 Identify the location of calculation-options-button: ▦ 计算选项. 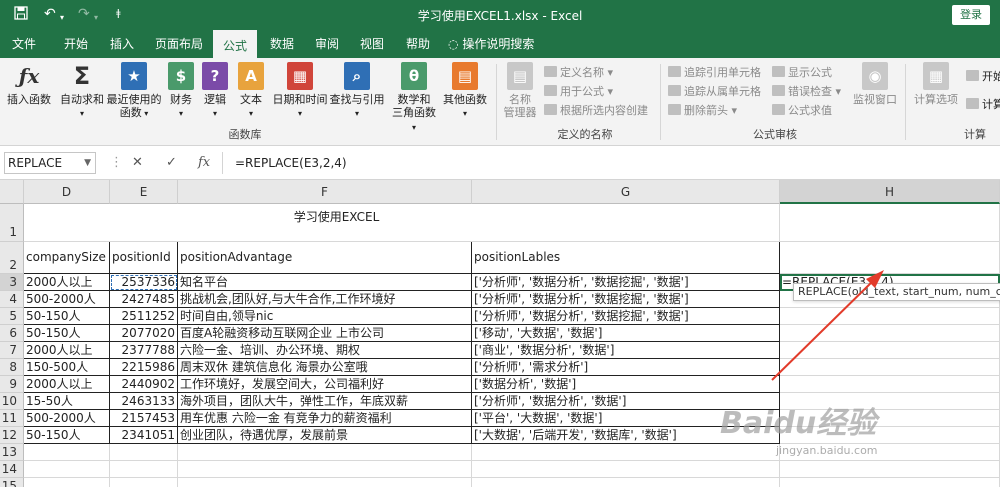
(936, 84).